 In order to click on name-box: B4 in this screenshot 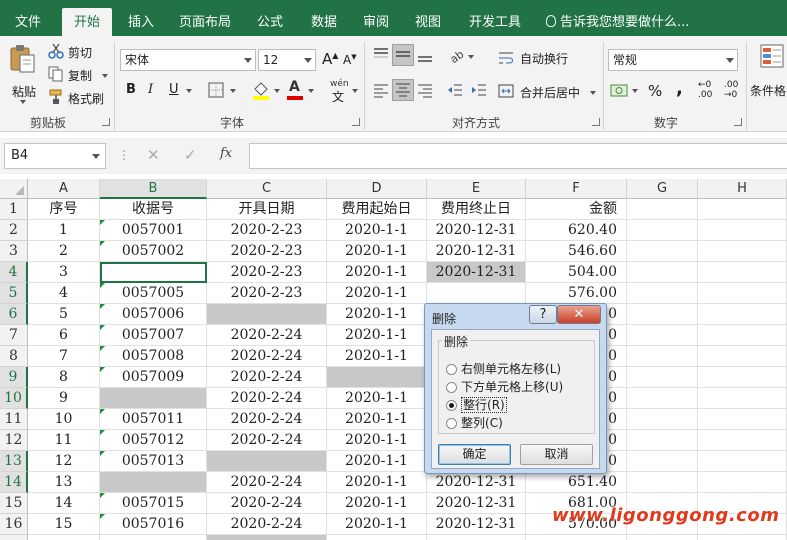, I will do `click(55, 156)`.